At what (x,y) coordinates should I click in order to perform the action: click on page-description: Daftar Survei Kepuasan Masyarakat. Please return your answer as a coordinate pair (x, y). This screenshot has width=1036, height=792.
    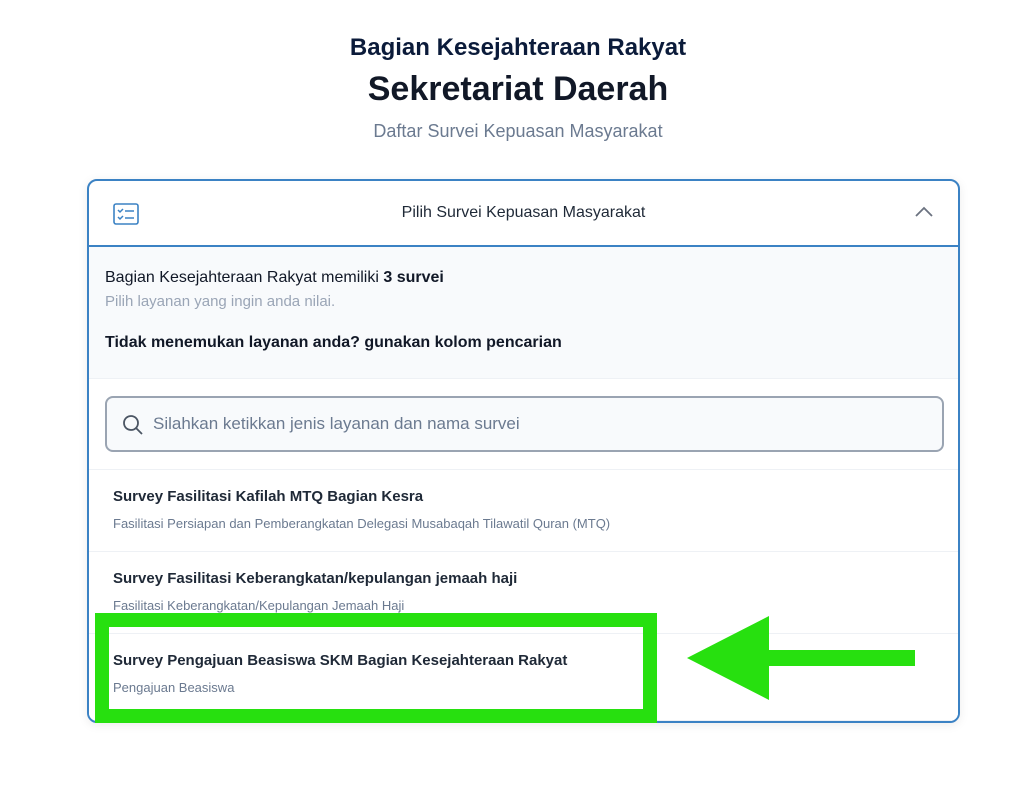
    Looking at the image, I should click on (518, 131).